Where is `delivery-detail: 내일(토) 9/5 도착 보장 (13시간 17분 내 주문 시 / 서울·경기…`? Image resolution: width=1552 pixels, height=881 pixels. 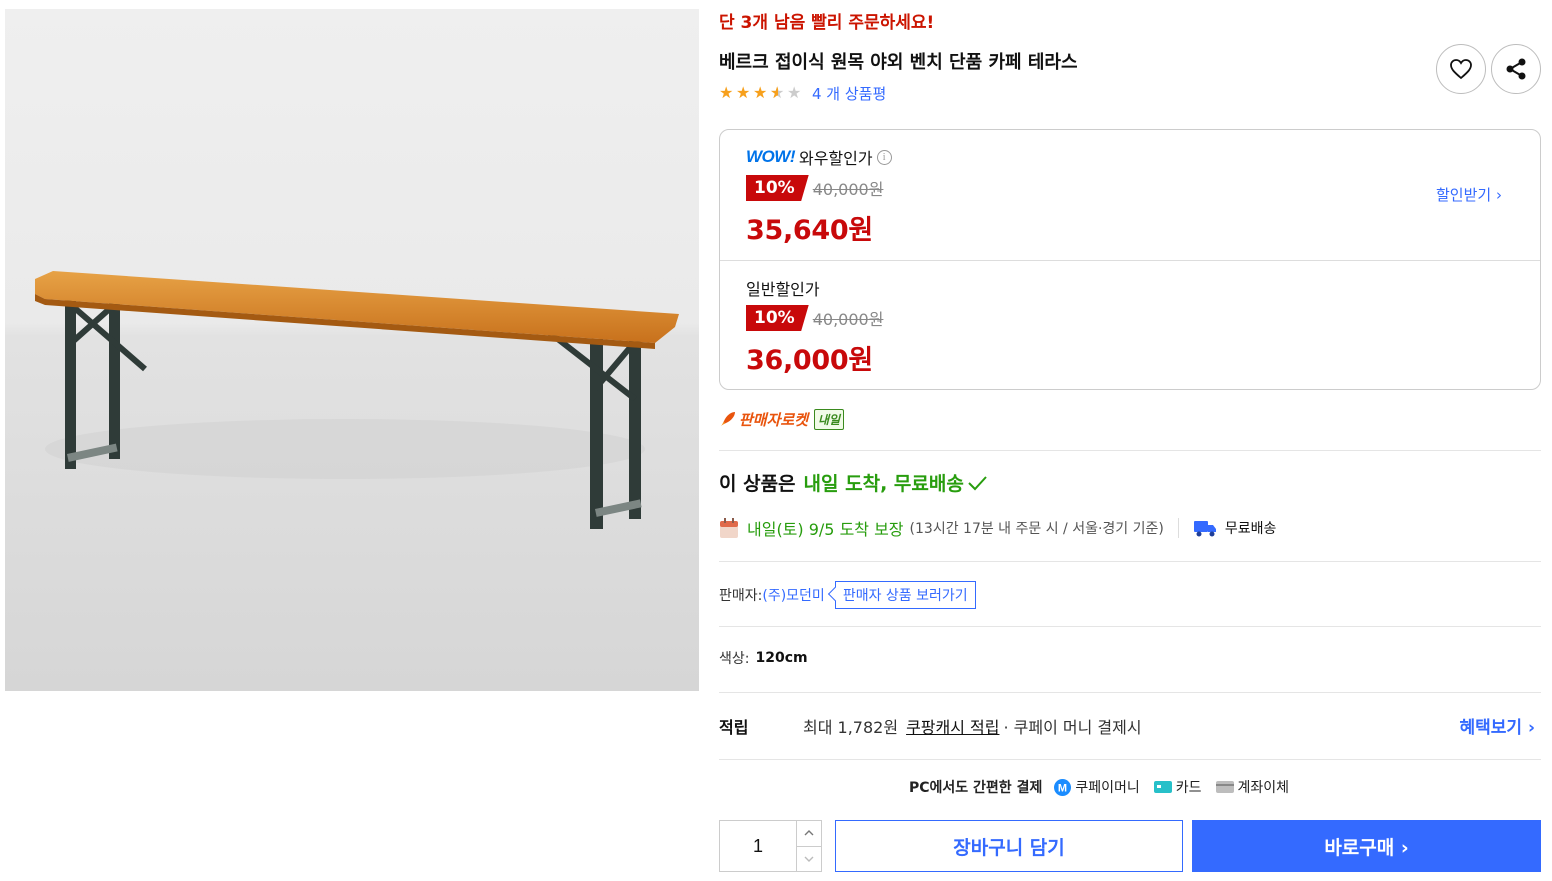 delivery-detail: 내일(토) 9/5 도착 보장 (13시간 17분 내 주문 시 / 서울·경기… is located at coordinates (997, 528).